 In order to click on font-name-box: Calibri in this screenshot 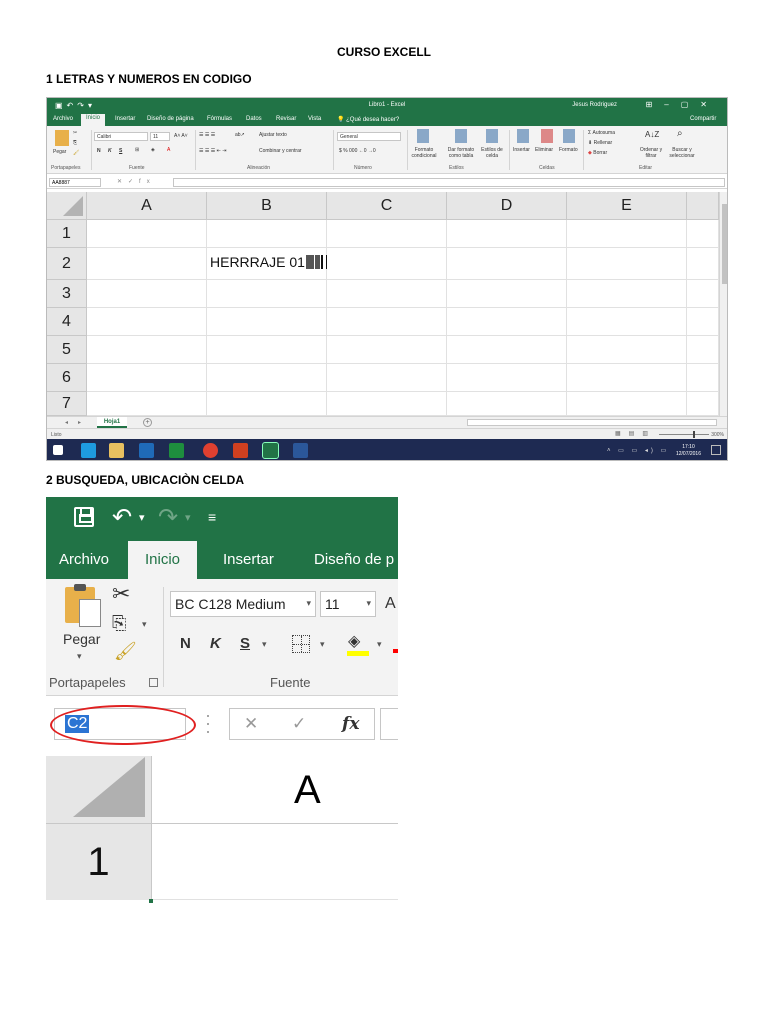, I will do `click(121, 136)`.